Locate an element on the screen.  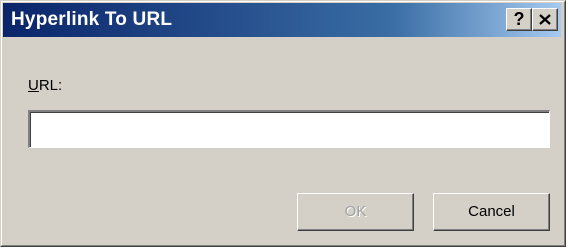
close-icon is located at coordinates (545, 19).